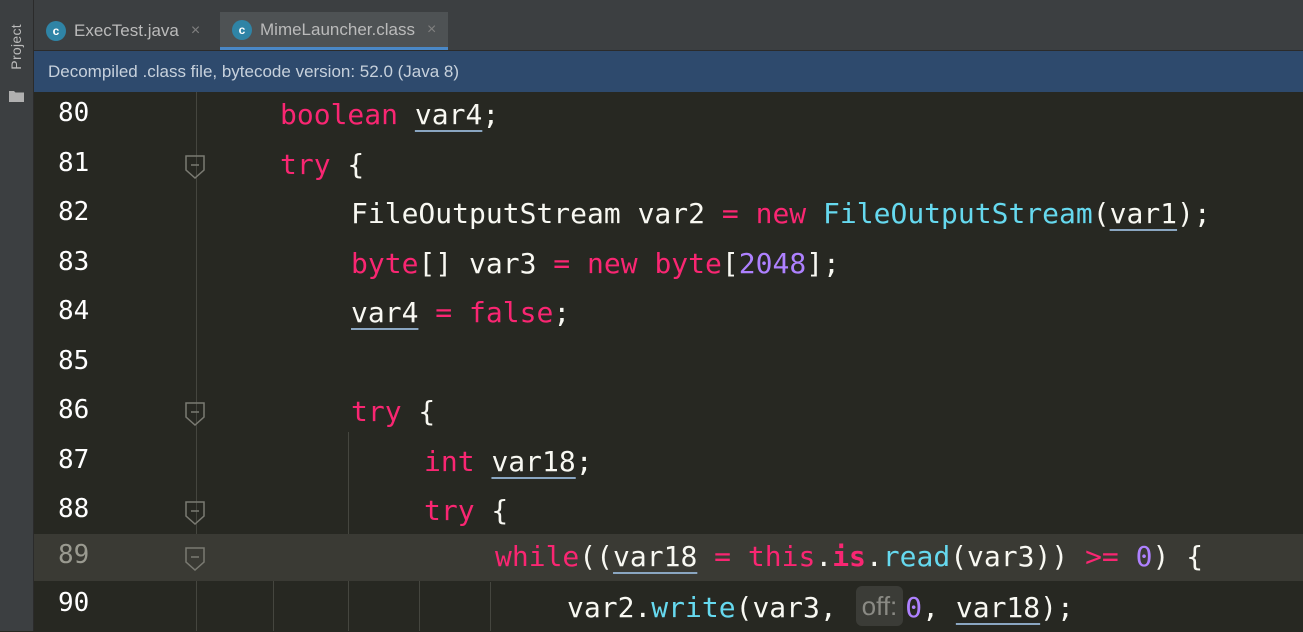 This screenshot has width=1303, height=632. I want to click on line-number: 89, so click(74, 555).